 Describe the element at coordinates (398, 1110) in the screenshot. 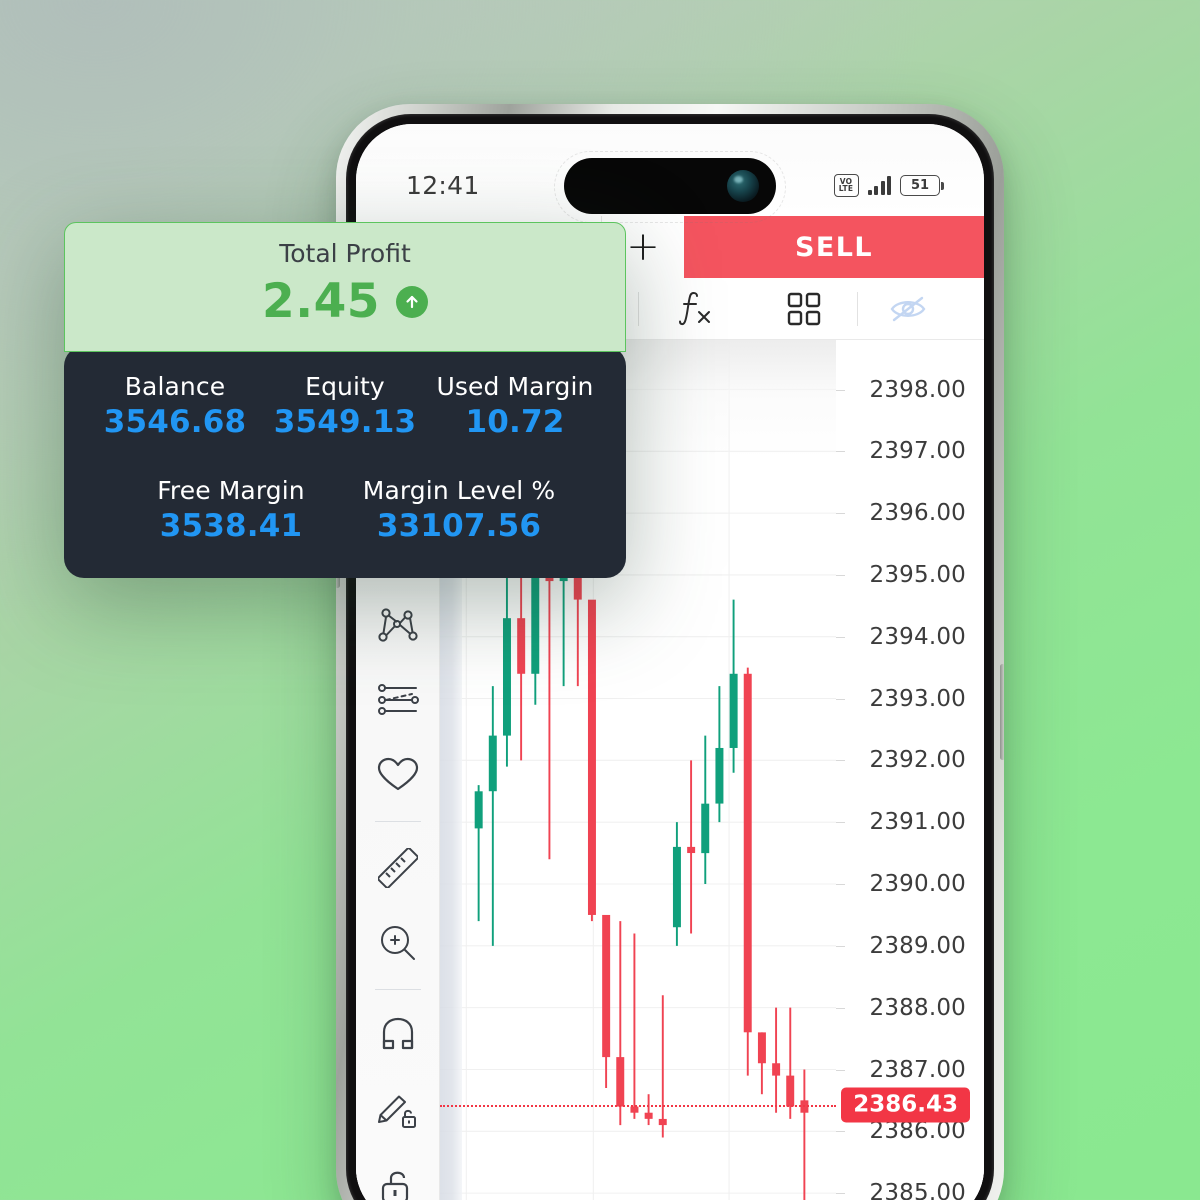

I see `pencil-unlock-icon` at that location.